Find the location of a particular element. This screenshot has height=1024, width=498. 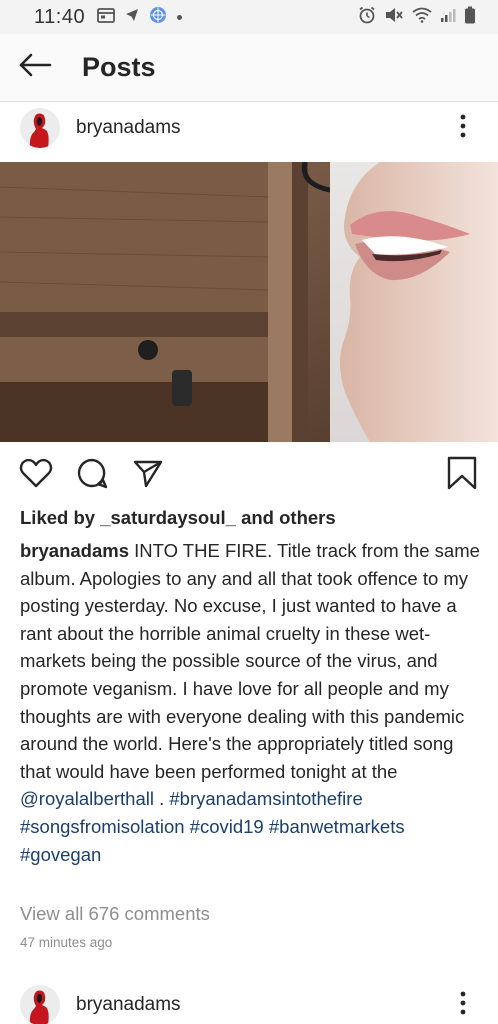

hashtag-link: #govegan is located at coordinates (60, 854).